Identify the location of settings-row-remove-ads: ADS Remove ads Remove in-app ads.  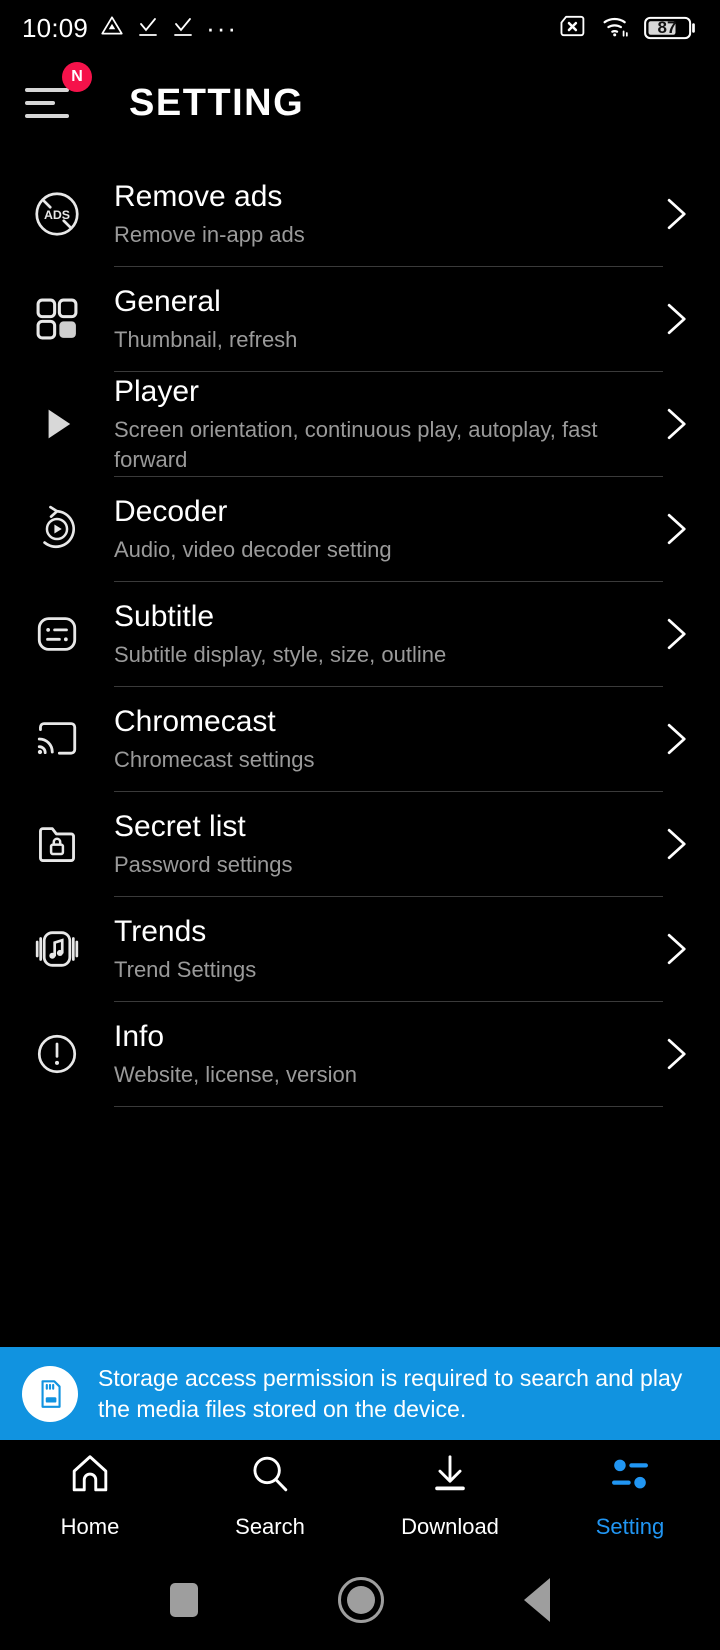
(360, 214).